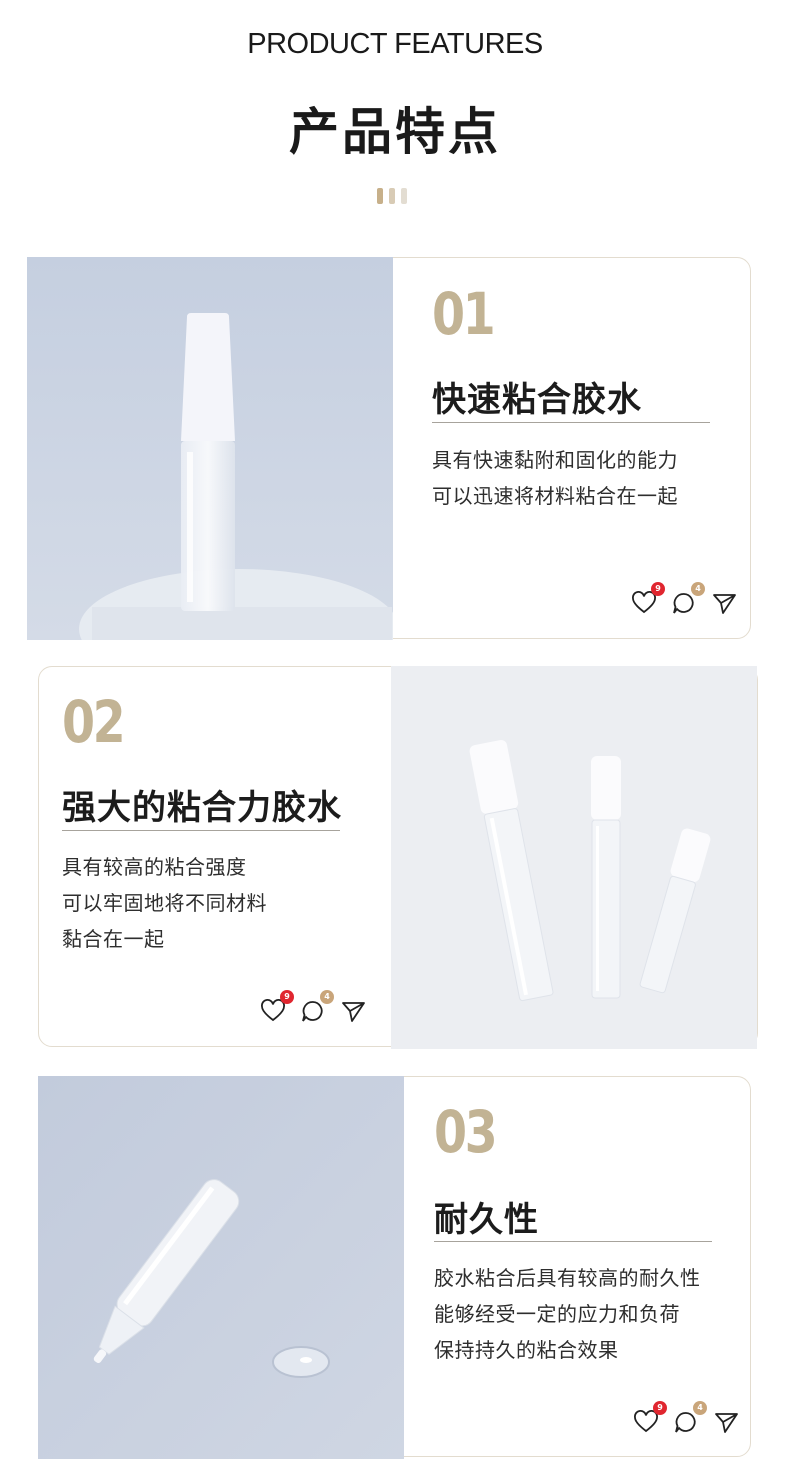 The height and width of the screenshot is (1482, 790). What do you see at coordinates (94, 722) in the screenshot?
I see `feature-number-2: 02` at bounding box center [94, 722].